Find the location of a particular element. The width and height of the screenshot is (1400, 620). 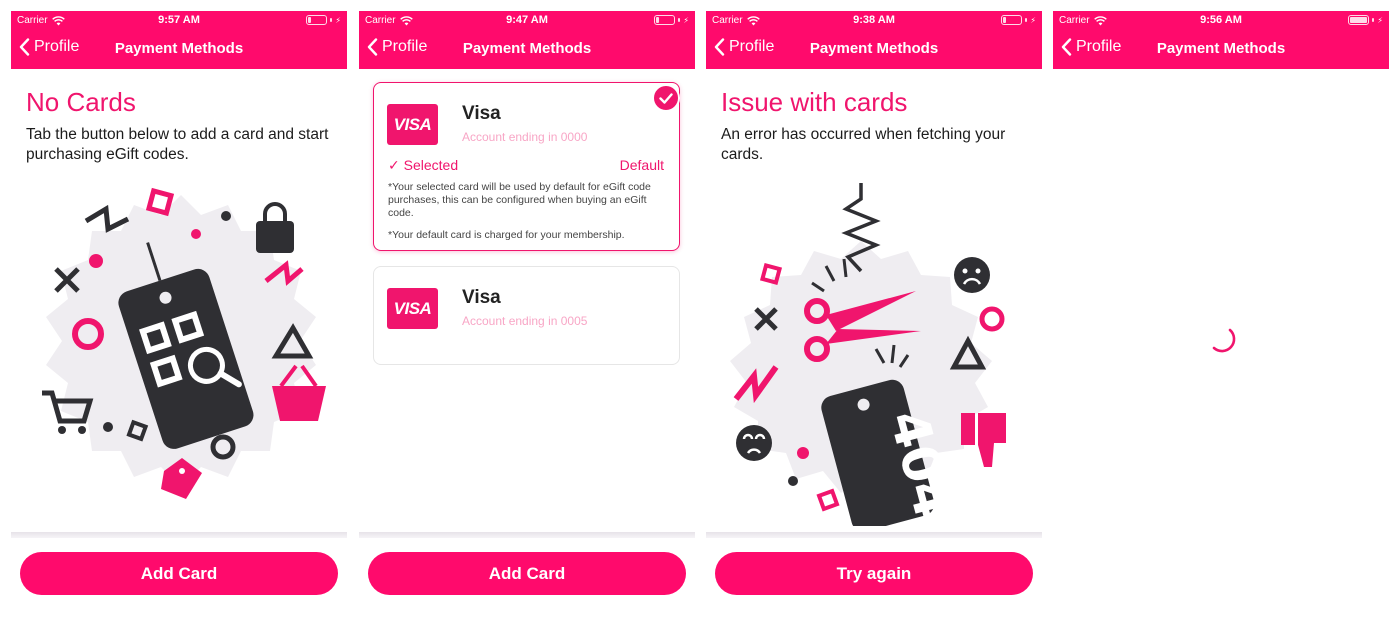

payment-card: VISA Visa Account ending in 0005 is located at coordinates (526, 315).